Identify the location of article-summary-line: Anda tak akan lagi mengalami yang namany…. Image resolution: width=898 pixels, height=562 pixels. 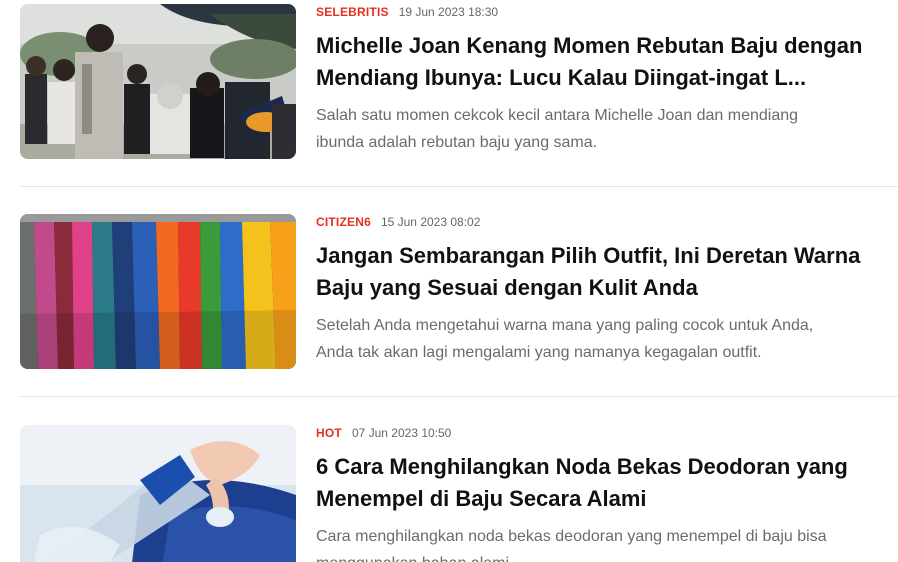
(539, 352).